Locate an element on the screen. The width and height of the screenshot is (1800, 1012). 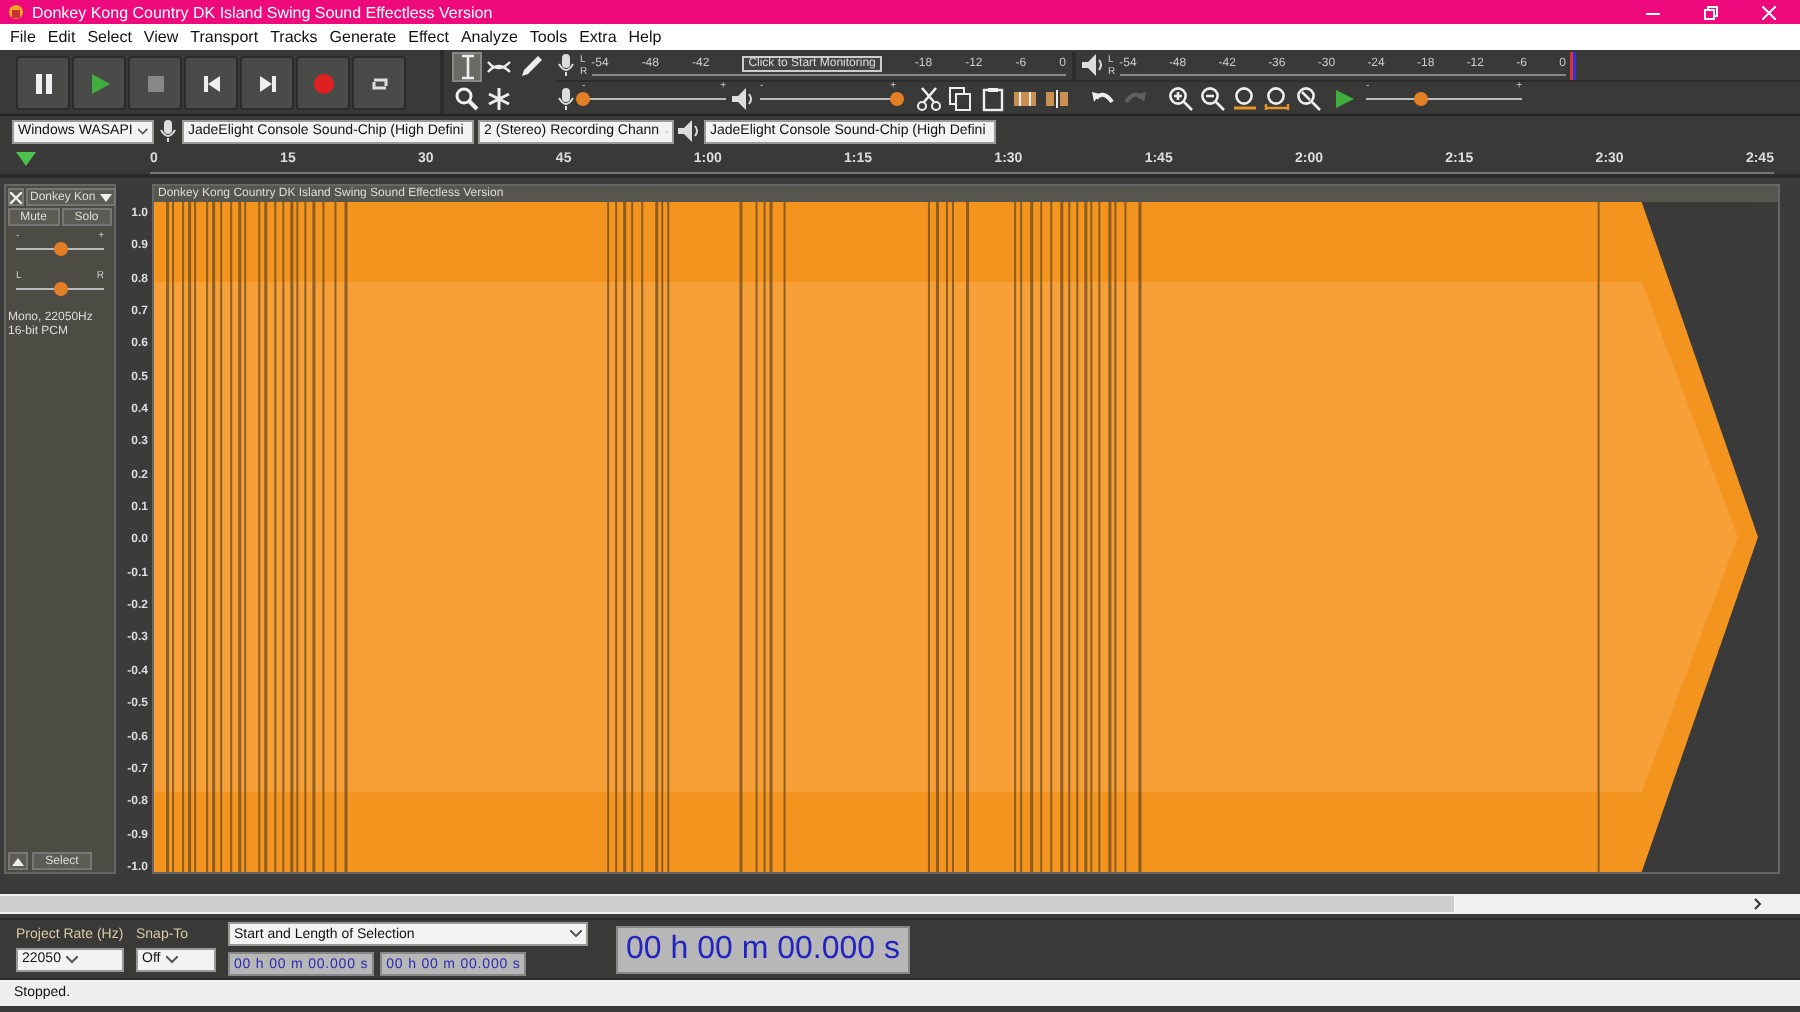
menu-item: Generate is located at coordinates (363, 37).